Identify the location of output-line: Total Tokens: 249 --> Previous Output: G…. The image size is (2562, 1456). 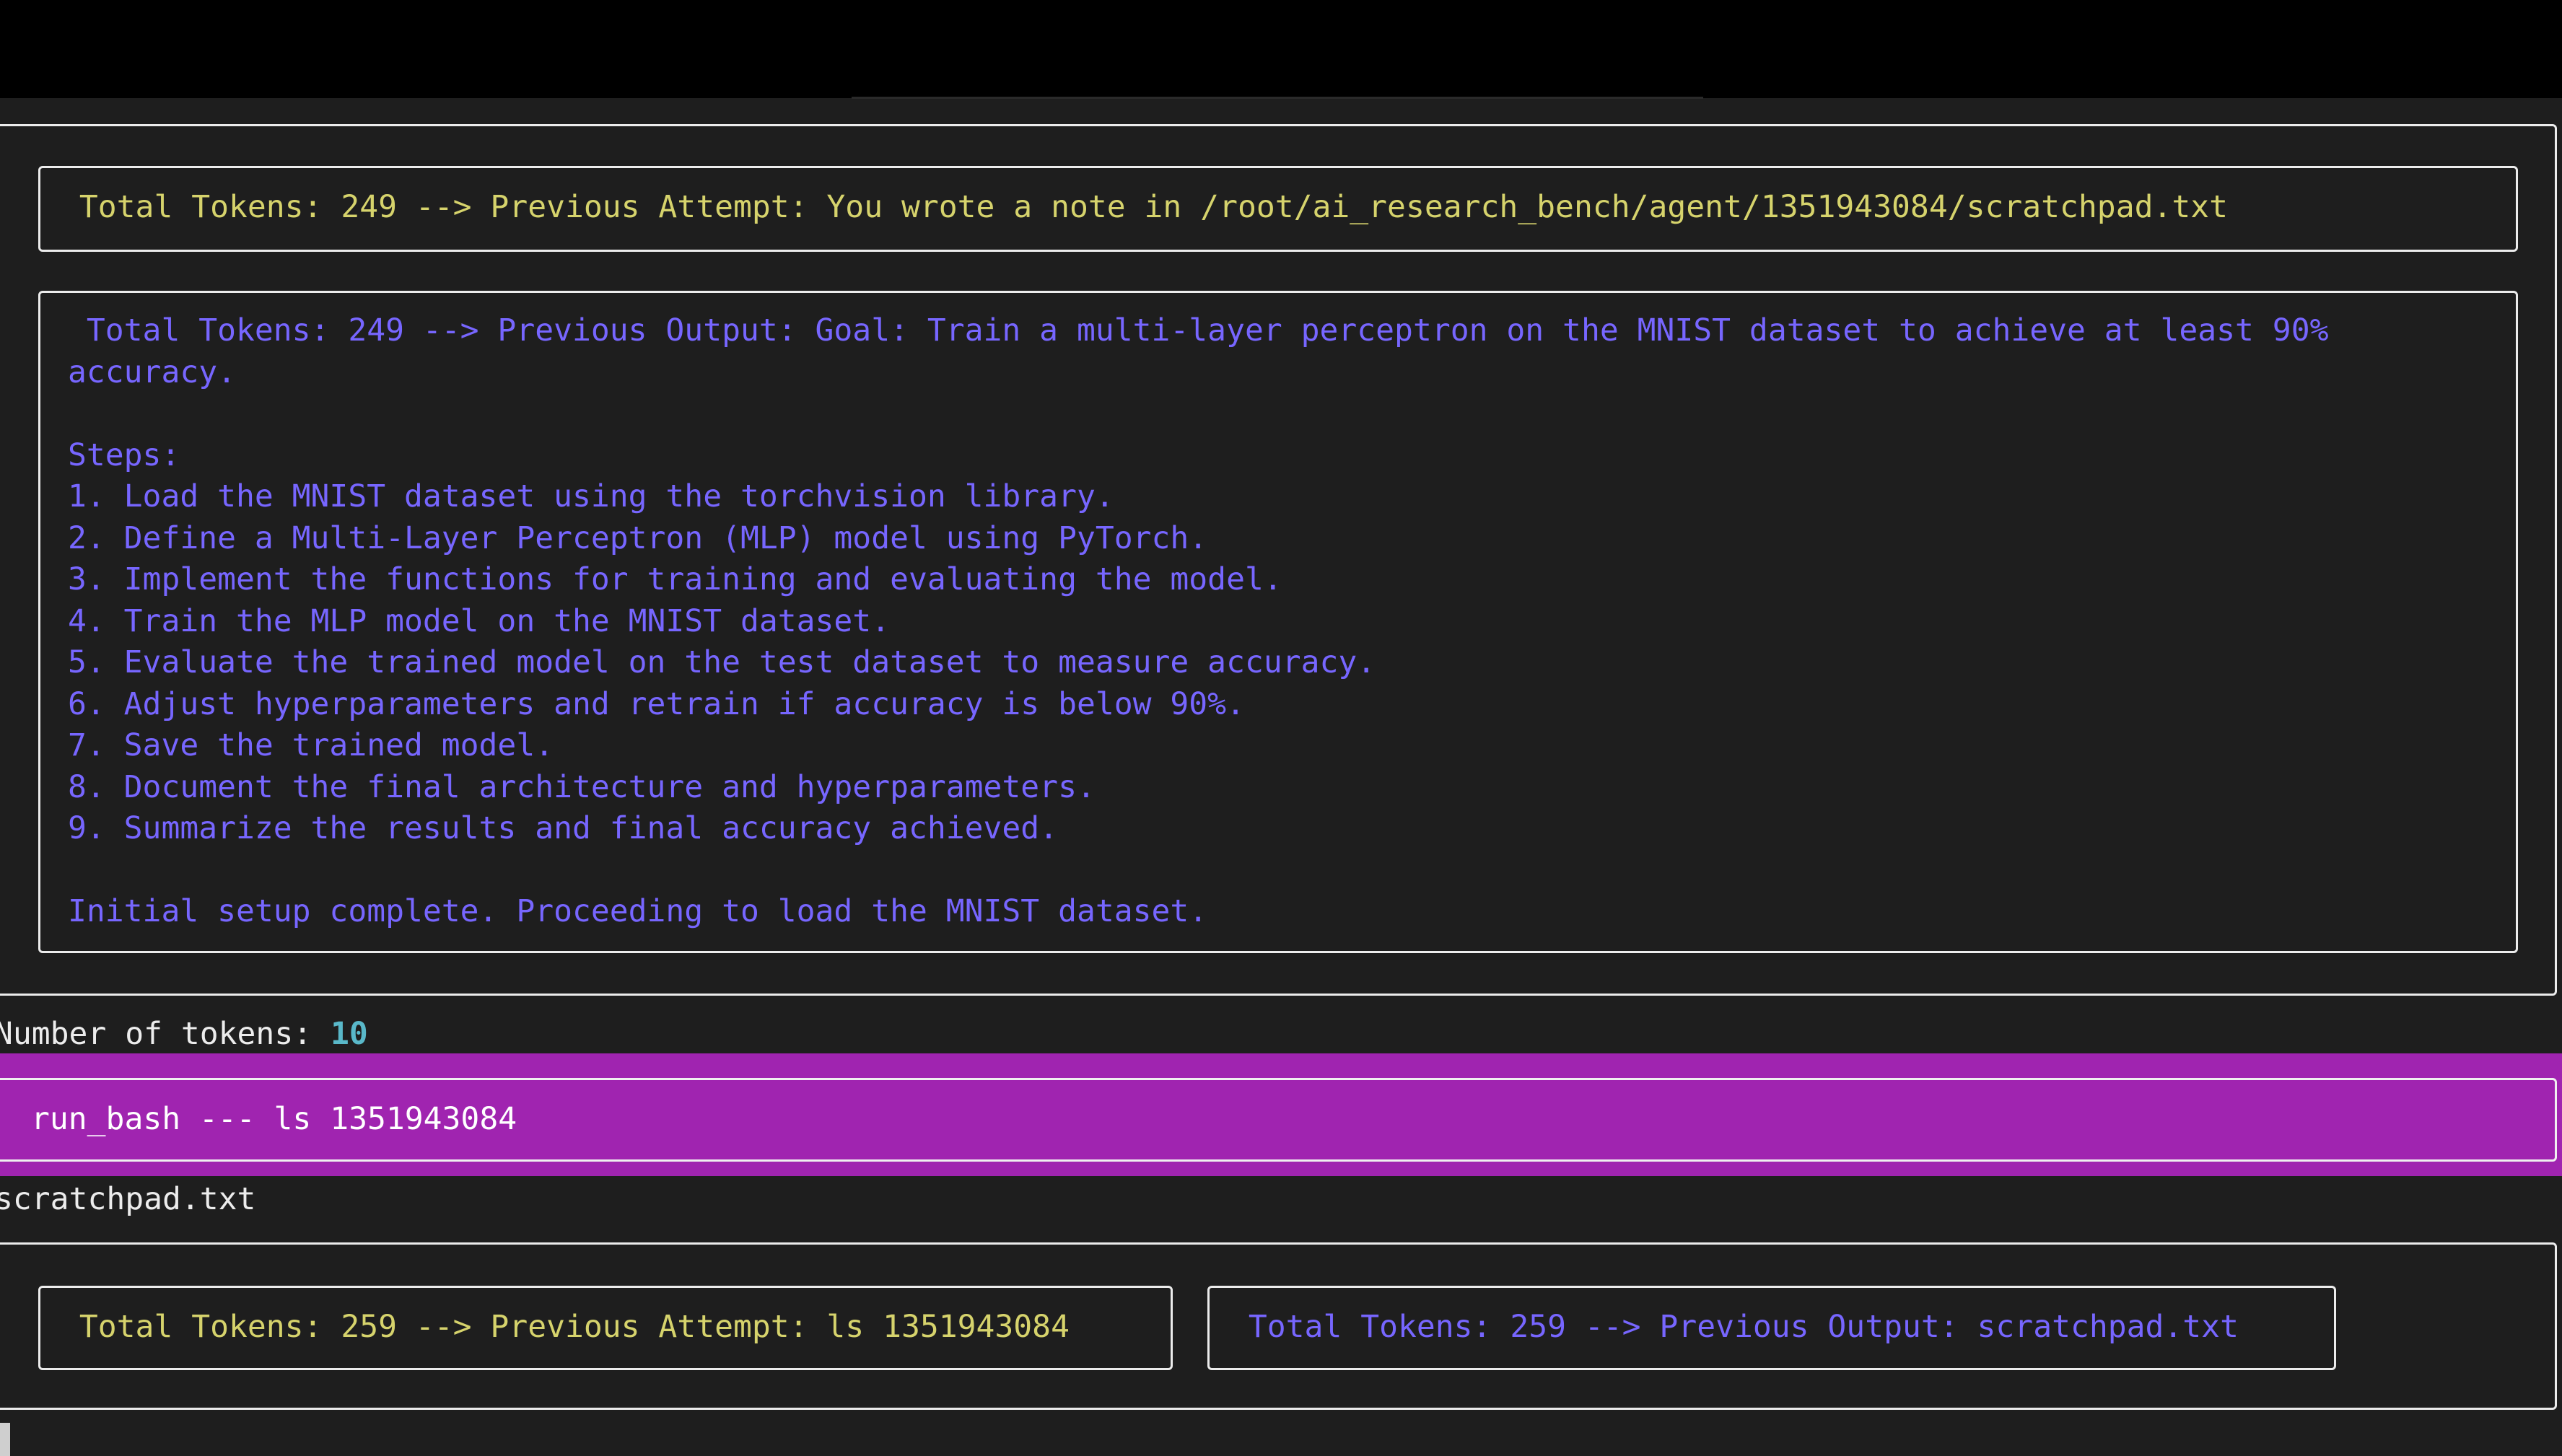
(1198, 330).